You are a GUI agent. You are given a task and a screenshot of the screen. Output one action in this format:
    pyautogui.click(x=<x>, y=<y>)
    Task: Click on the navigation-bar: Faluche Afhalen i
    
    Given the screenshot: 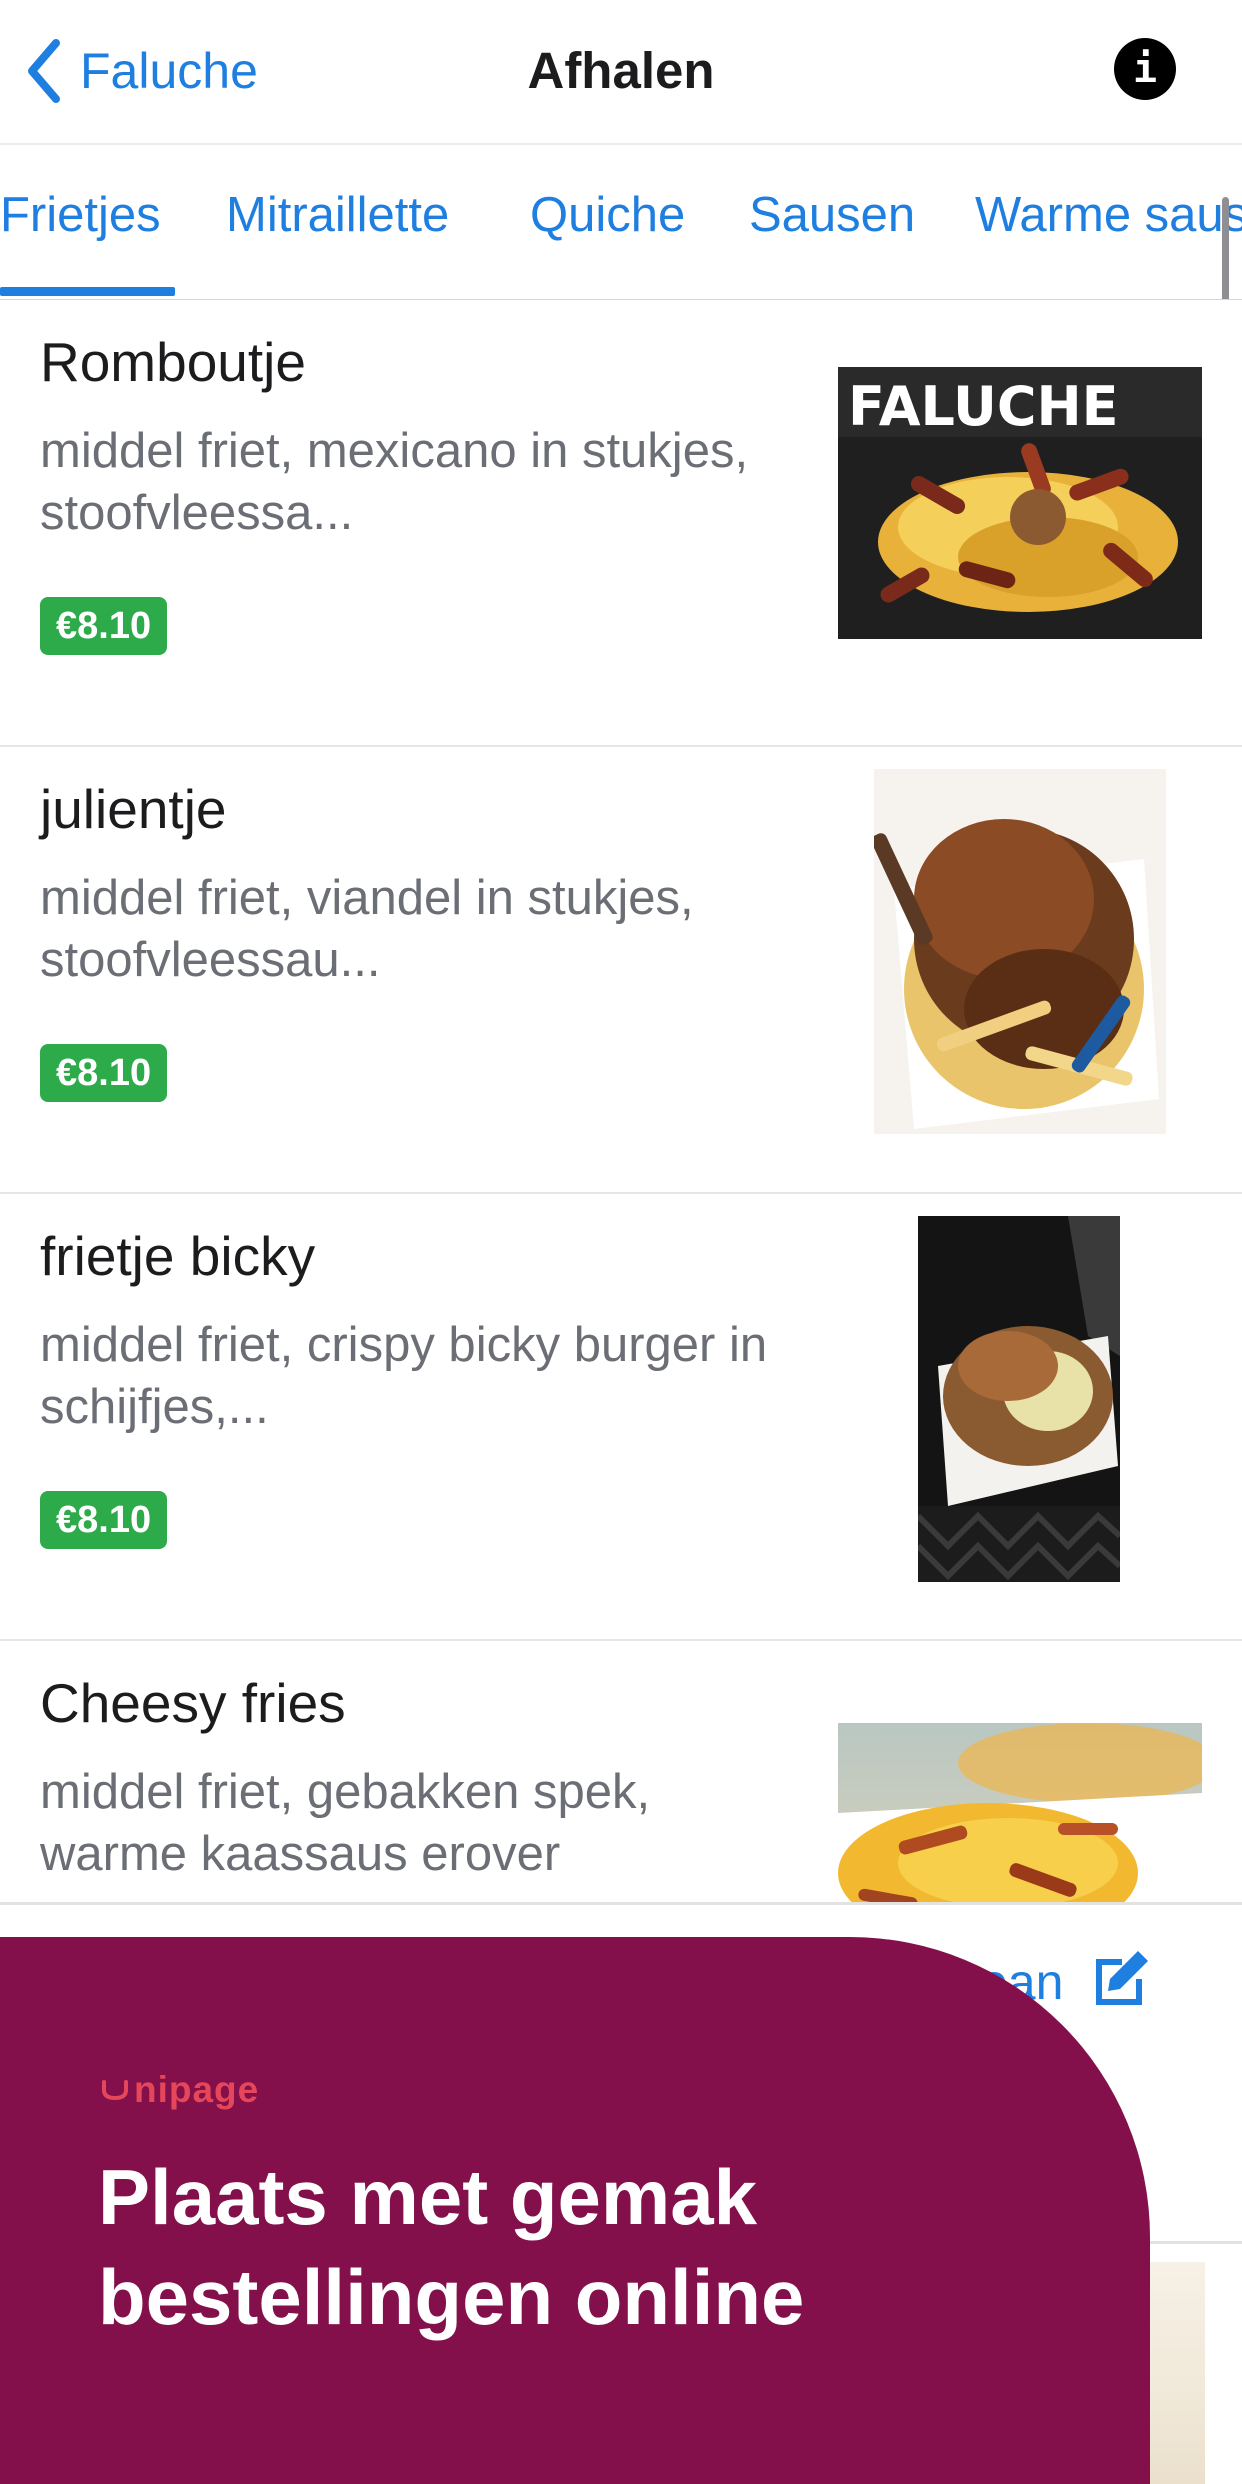 What is the action you would take?
    pyautogui.click(x=621, y=72)
    